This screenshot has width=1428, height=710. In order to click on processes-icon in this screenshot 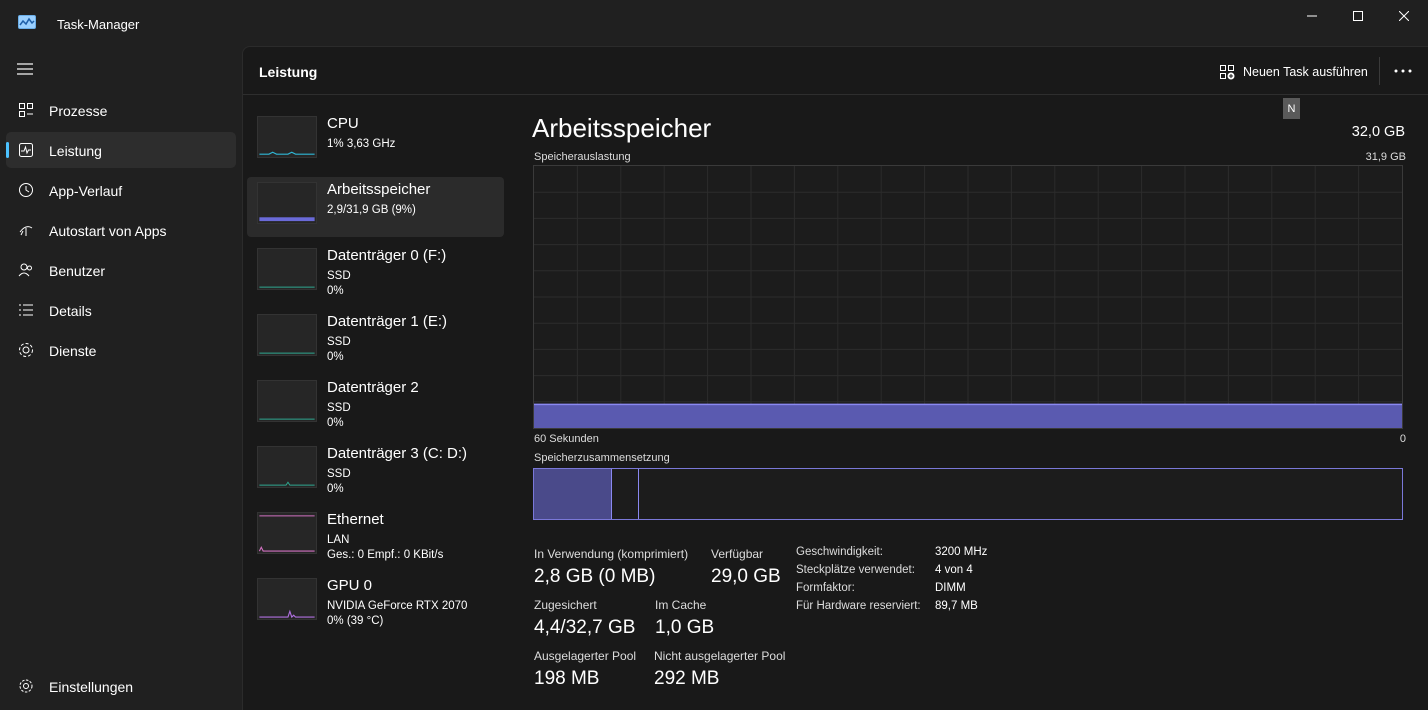, I will do `click(26, 110)`.